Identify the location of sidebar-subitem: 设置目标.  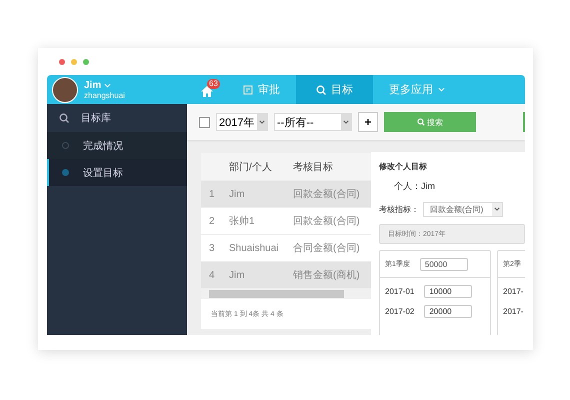
(117, 172).